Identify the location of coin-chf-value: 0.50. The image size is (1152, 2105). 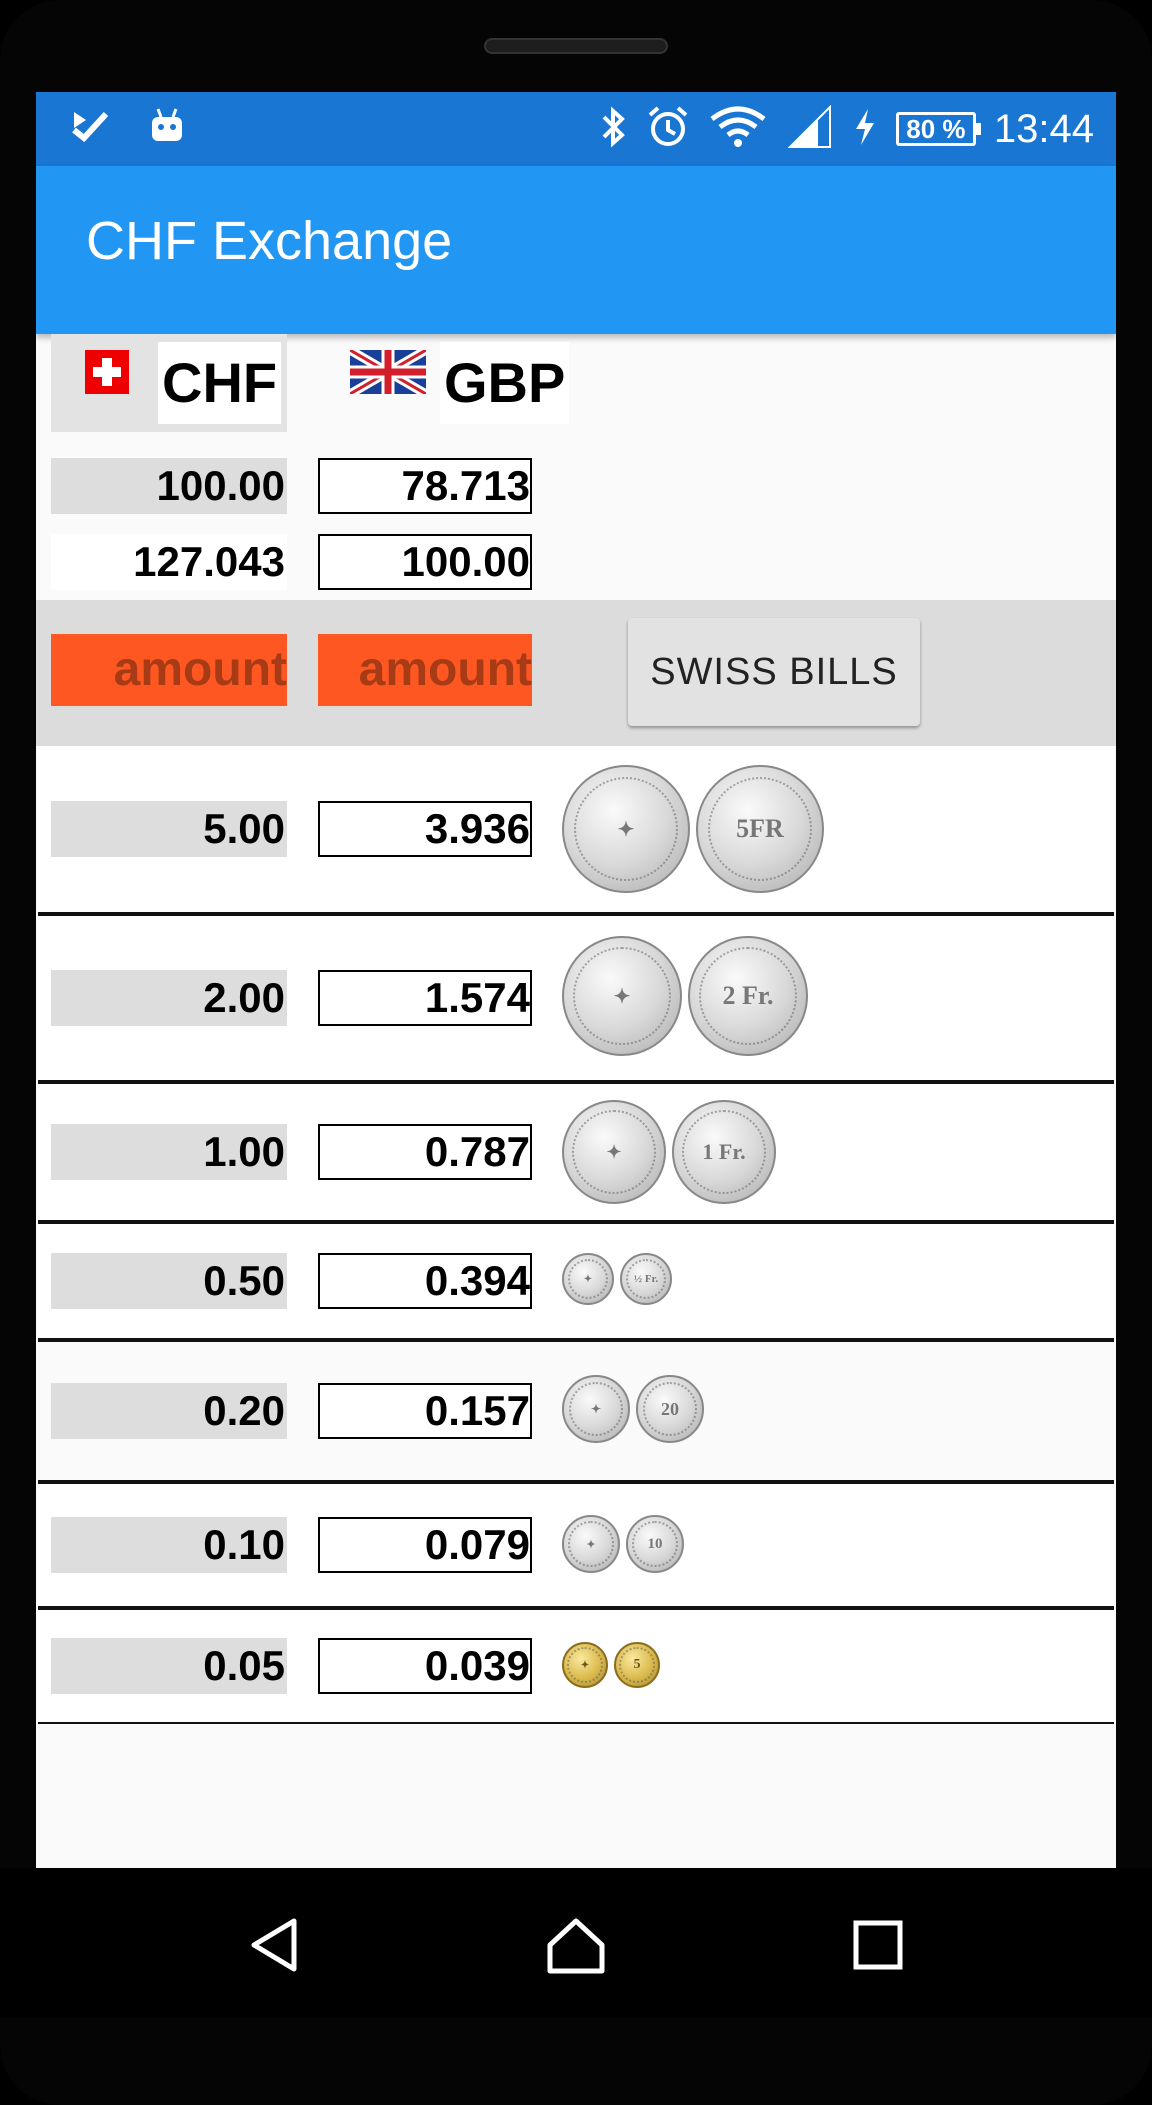
(169, 1281).